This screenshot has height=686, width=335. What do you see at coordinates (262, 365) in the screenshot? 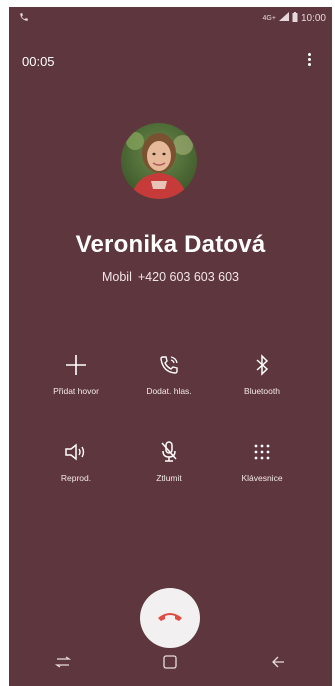
I see `bluetooth-icon` at bounding box center [262, 365].